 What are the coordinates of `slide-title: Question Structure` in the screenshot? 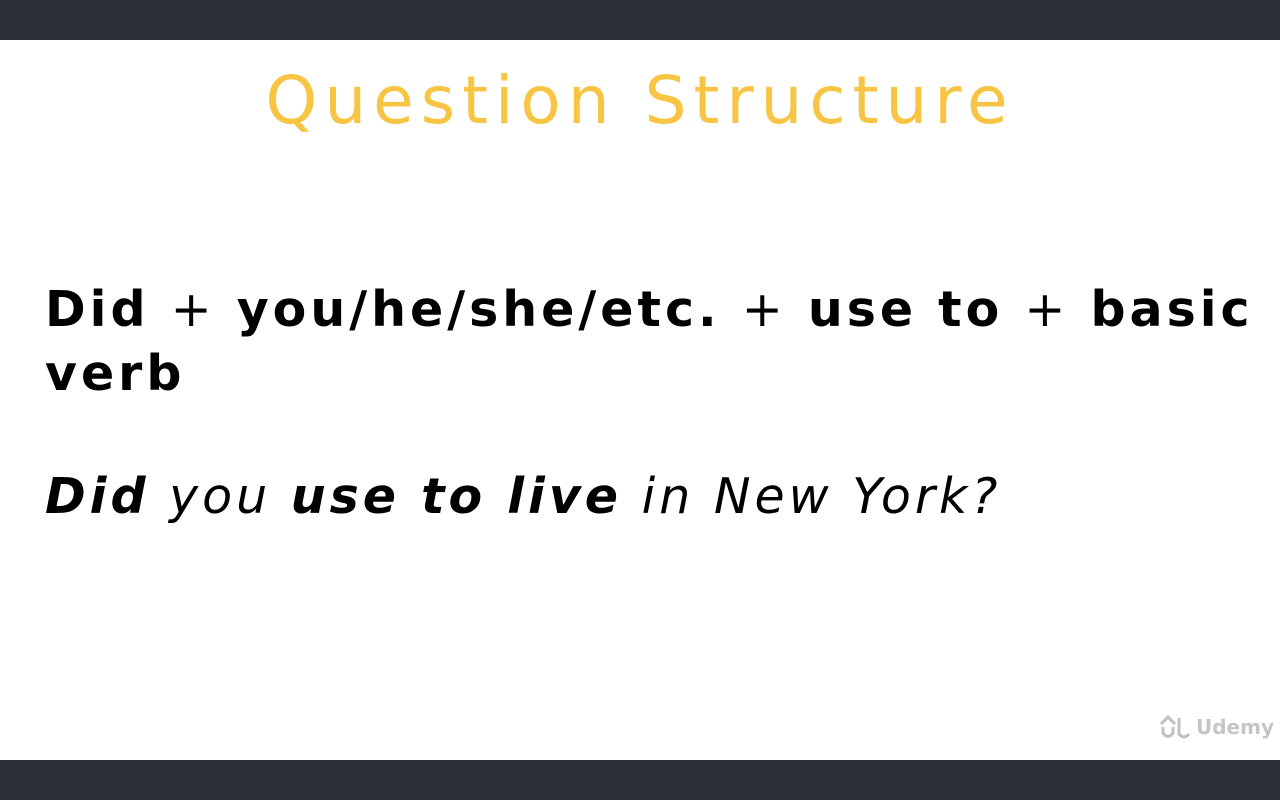 It's located at (640, 100).